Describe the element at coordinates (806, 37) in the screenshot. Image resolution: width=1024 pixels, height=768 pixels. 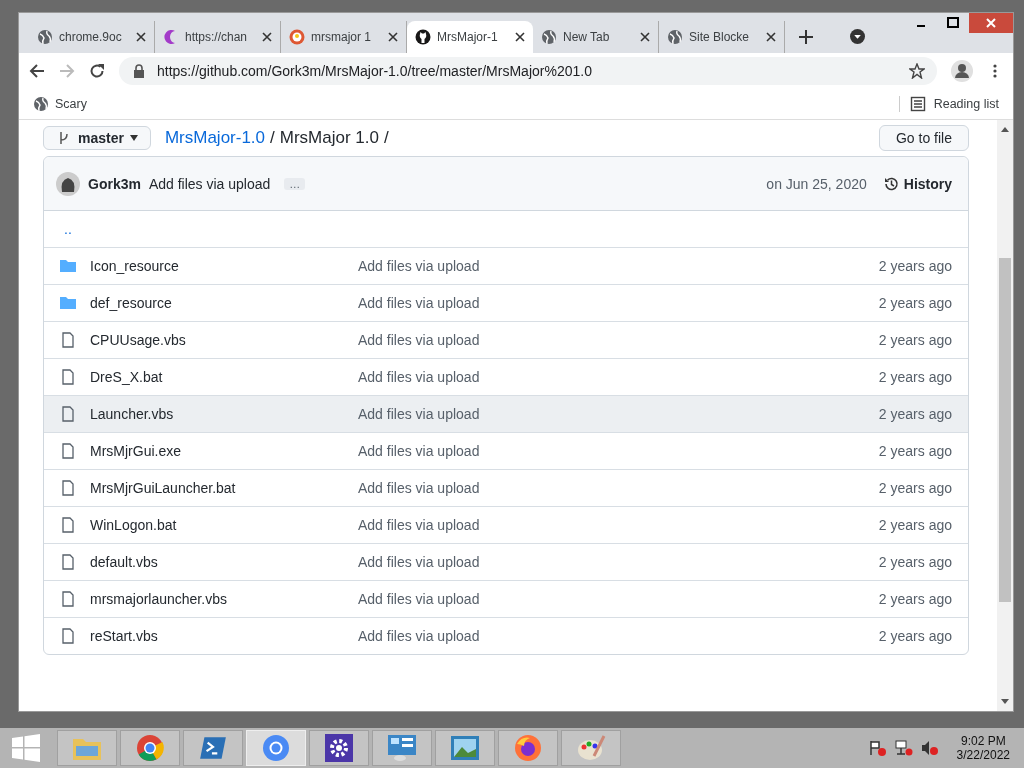
I see `new-tab-icon` at that location.